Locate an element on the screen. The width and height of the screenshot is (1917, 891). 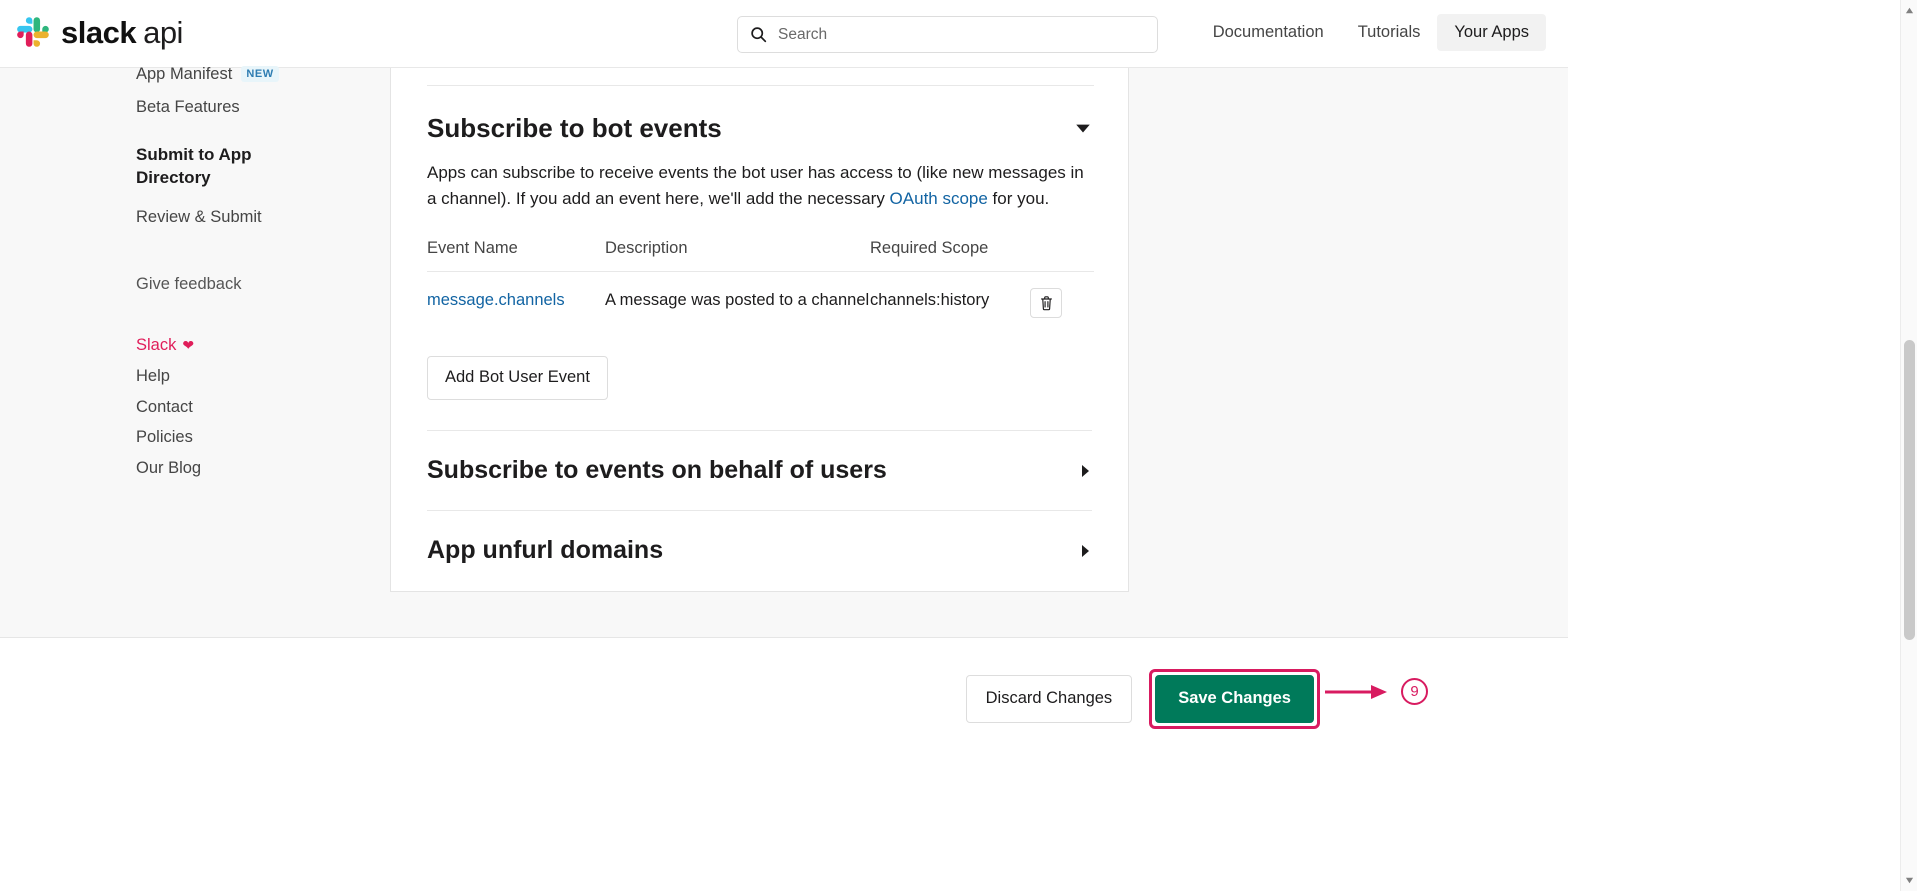
slack-logo-icon is located at coordinates (33, 32).